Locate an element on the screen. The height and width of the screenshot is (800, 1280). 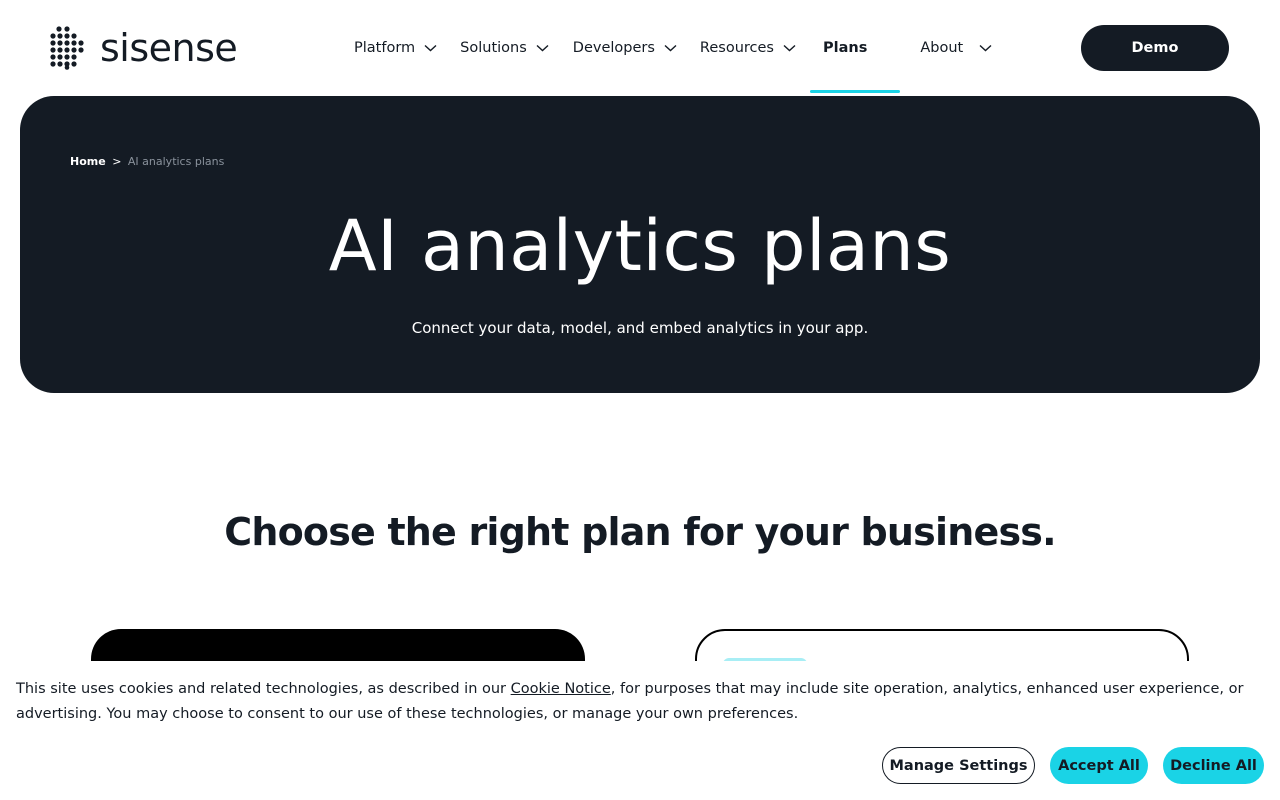
sisense-logo-icon is located at coordinates (67, 48).